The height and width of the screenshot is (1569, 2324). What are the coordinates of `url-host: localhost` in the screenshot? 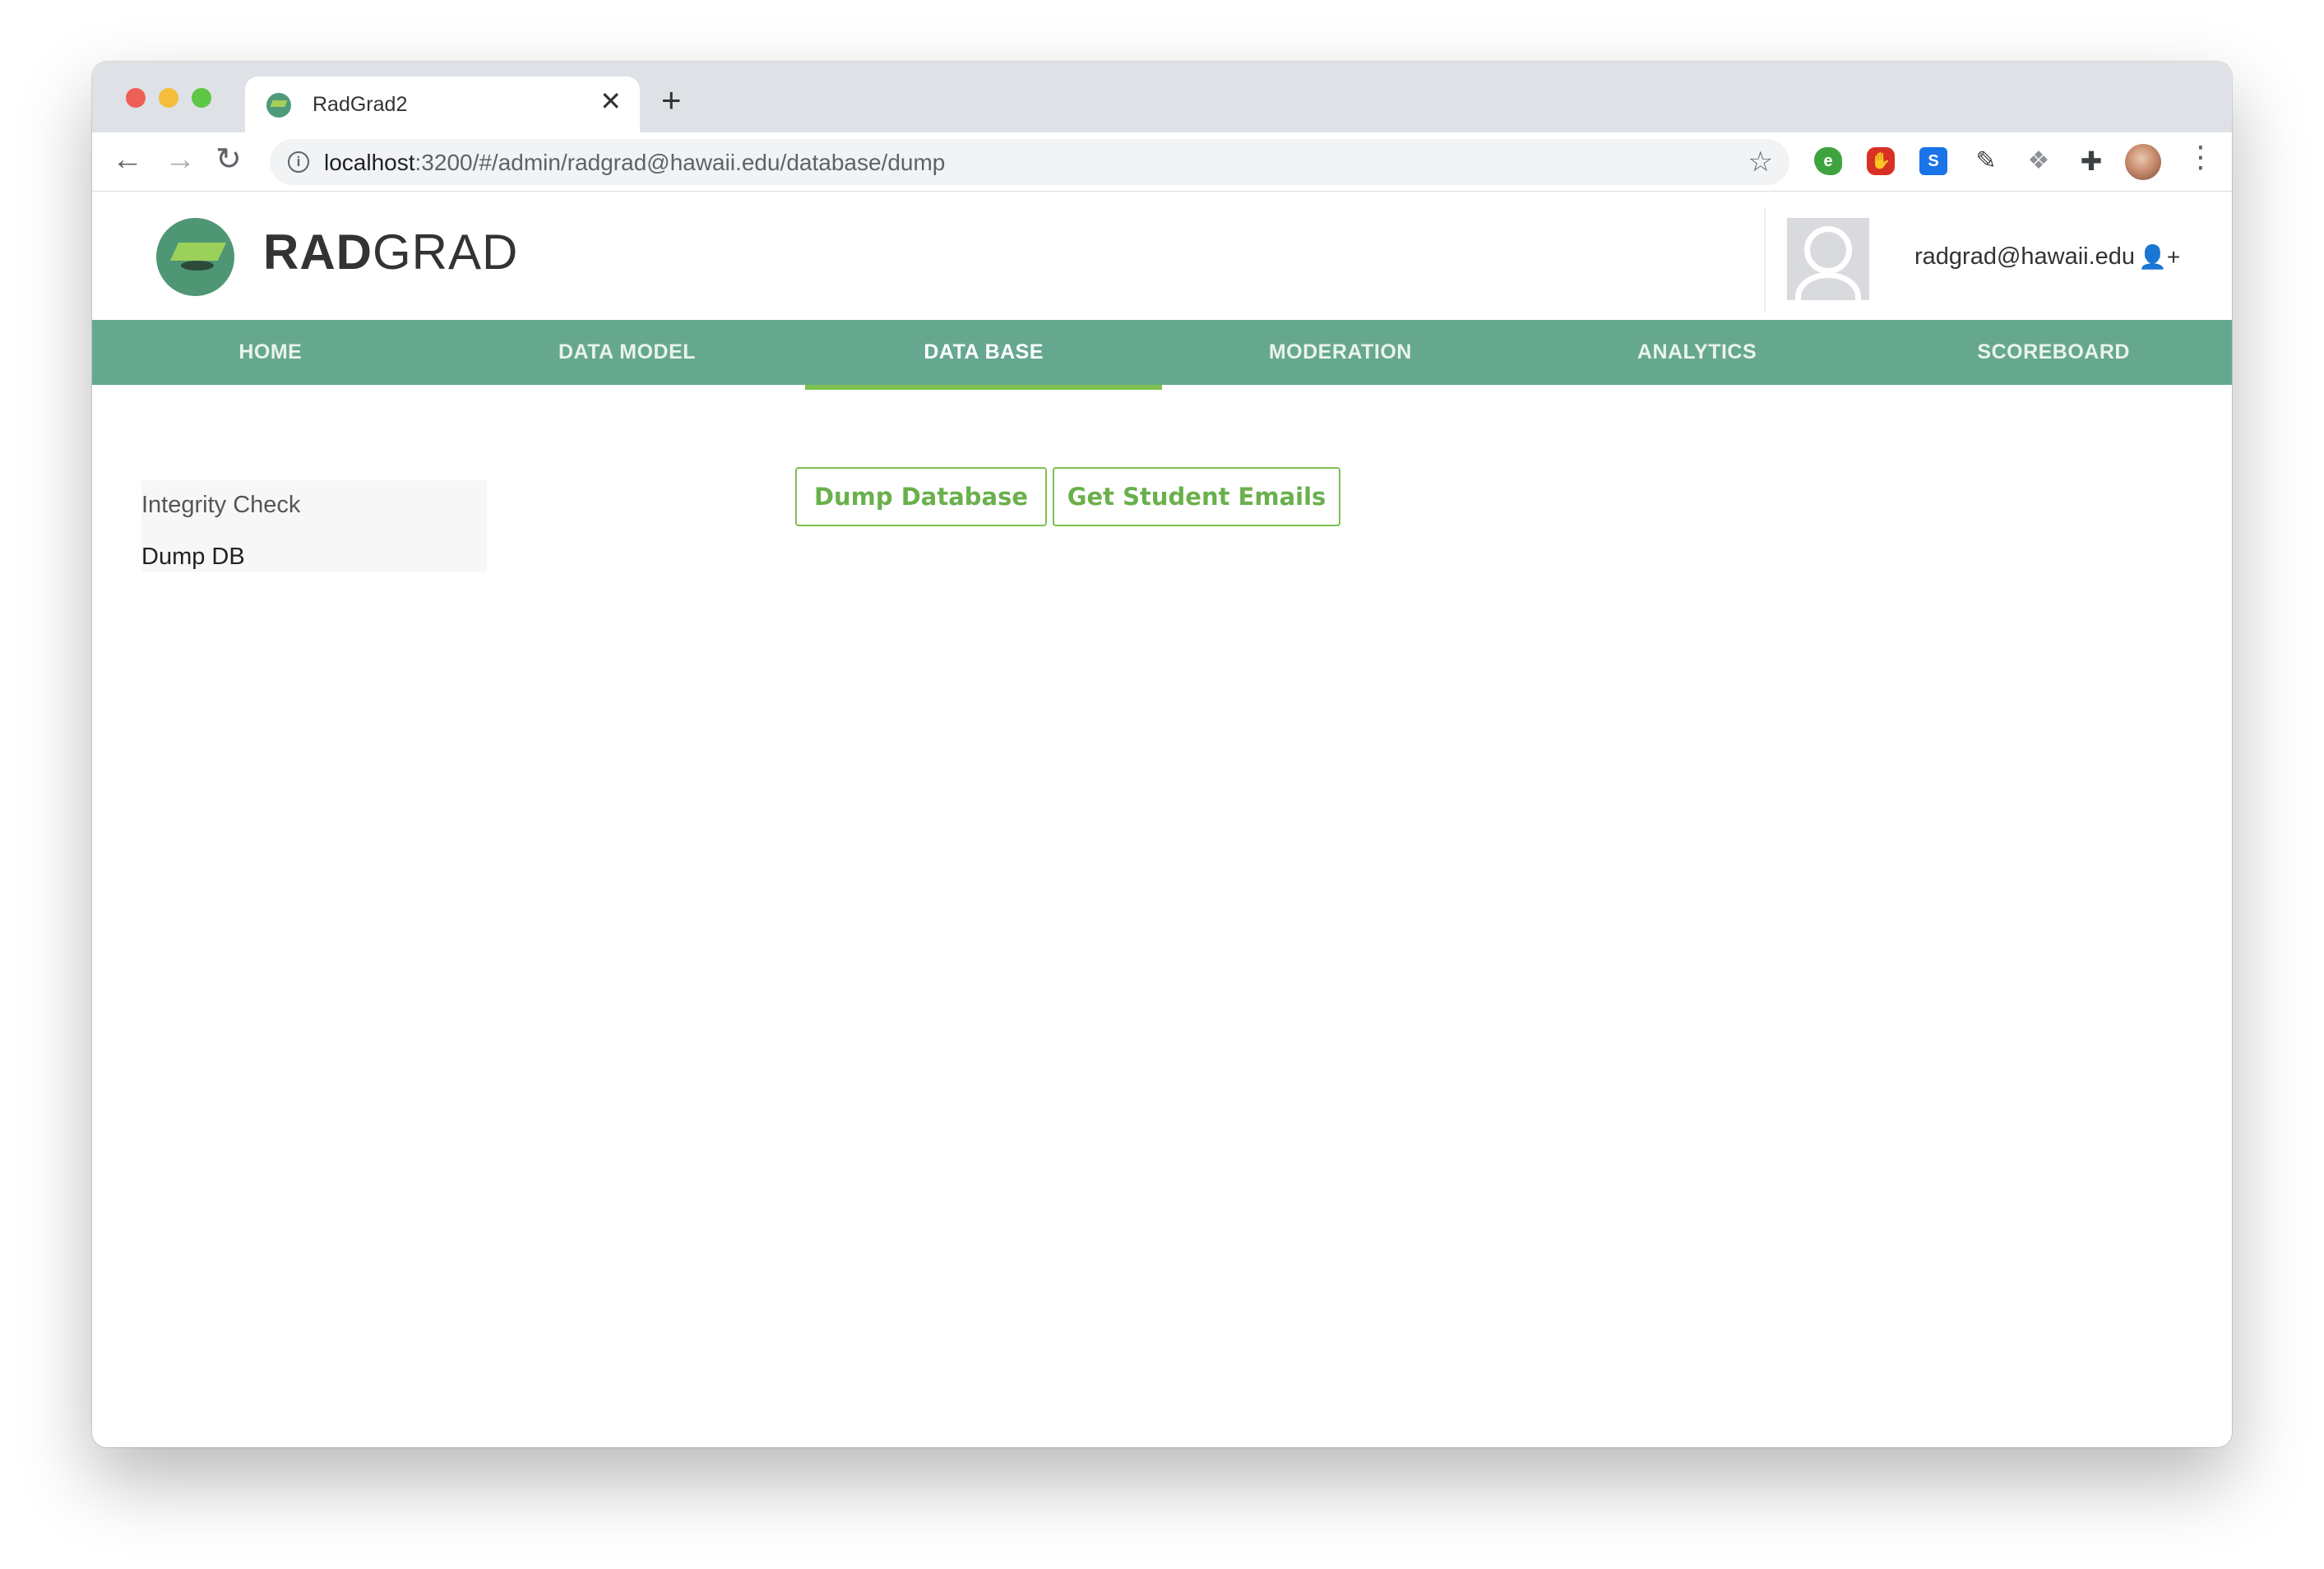 It's located at (369, 163).